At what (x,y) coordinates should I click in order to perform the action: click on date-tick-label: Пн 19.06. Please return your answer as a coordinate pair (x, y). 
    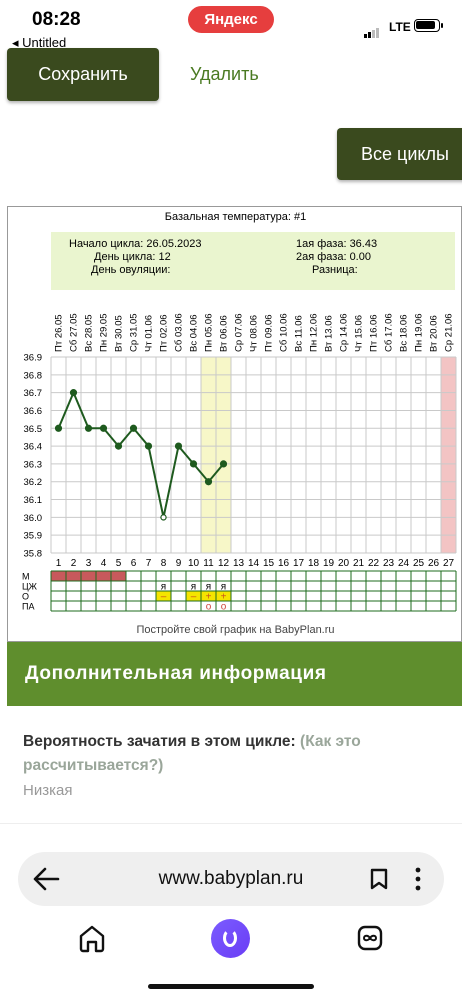
    Looking at the image, I should click on (419, 333).